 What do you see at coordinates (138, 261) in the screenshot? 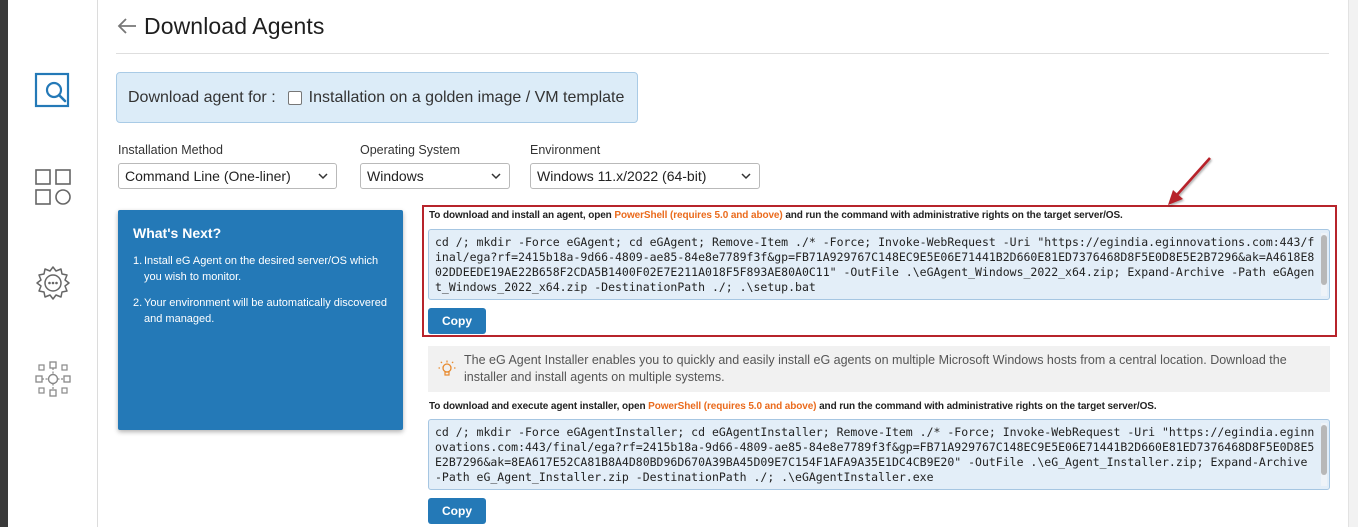
I see `list-item-number: 1.` at bounding box center [138, 261].